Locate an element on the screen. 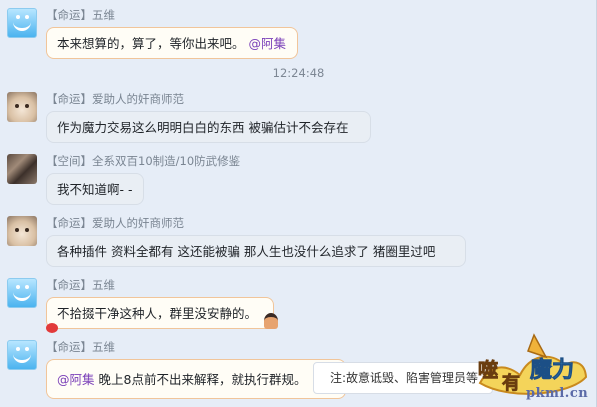 This screenshot has height=407, width=597. notice-text: 注:故意诋毁、陷害管理员等 is located at coordinates (404, 378).